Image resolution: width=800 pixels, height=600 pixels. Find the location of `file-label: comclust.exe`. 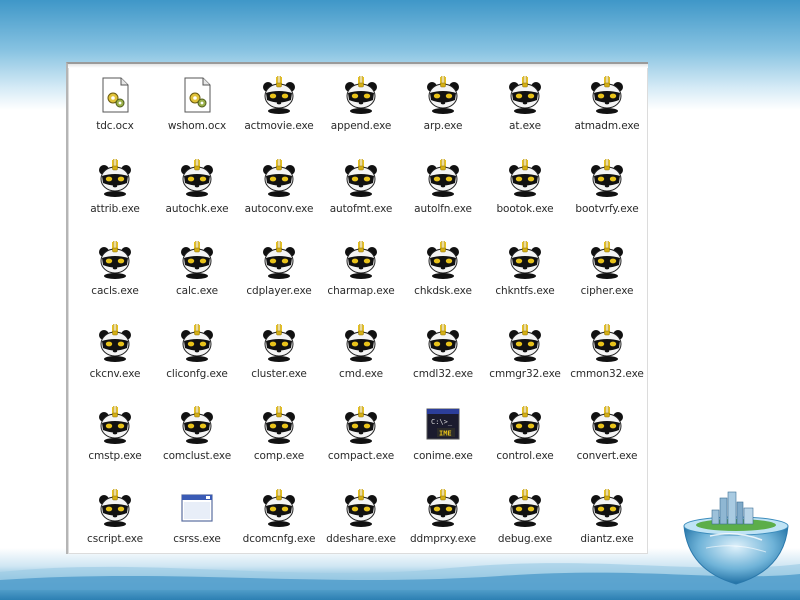

file-label: comclust.exe is located at coordinates (197, 456).